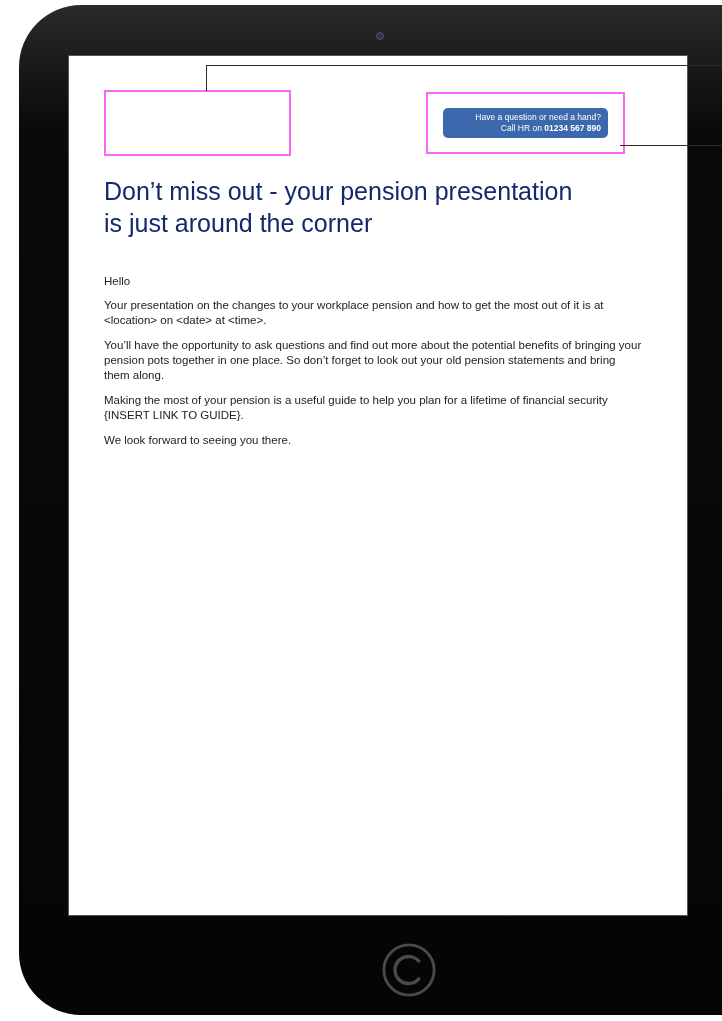 This screenshot has width=722, height=1021. What do you see at coordinates (198, 440) in the screenshot?
I see `paragraph: We look forward to seeing you there.` at bounding box center [198, 440].